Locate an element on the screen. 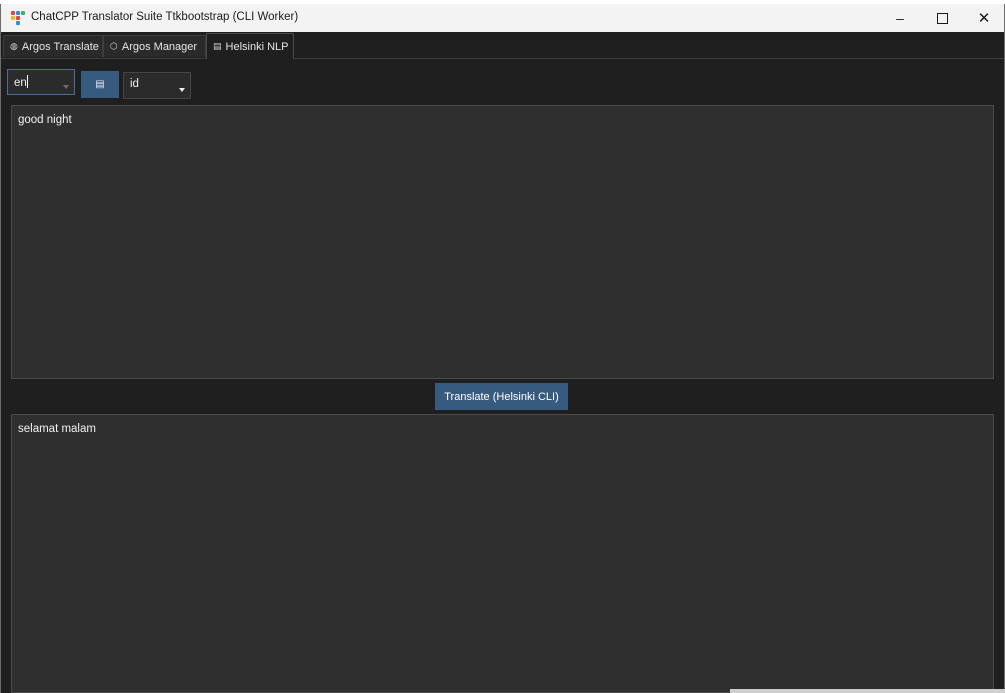 The image size is (1005, 693). package-icon: ⬡ is located at coordinates (114, 46).